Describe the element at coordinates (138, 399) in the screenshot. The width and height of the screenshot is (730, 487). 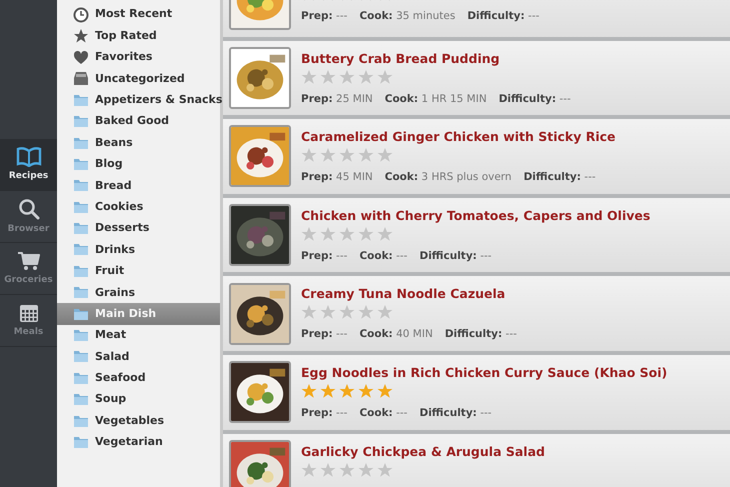
I see `category-item: Soup` at that location.